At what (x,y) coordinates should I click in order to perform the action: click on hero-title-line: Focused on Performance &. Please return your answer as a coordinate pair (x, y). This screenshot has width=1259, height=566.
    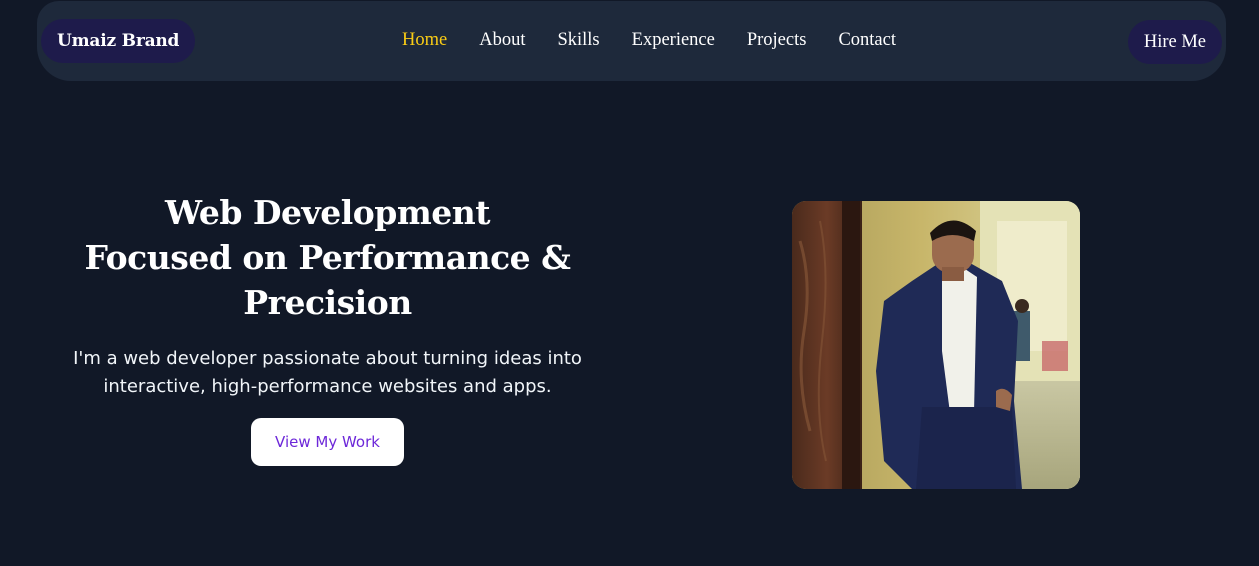
    Looking at the image, I should click on (327, 257).